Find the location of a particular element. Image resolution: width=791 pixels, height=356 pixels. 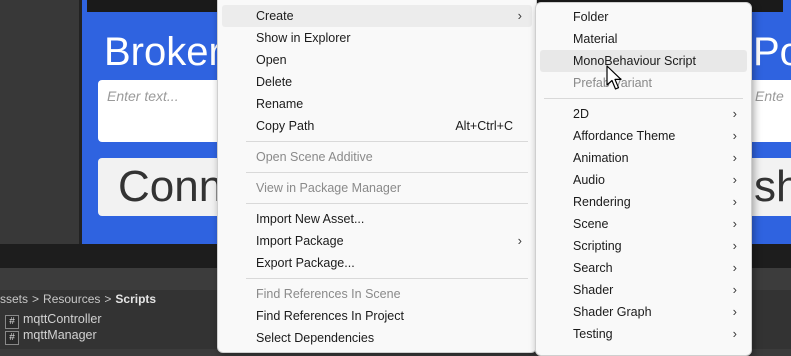

menu-item-label: Copy Path is located at coordinates (285, 126).